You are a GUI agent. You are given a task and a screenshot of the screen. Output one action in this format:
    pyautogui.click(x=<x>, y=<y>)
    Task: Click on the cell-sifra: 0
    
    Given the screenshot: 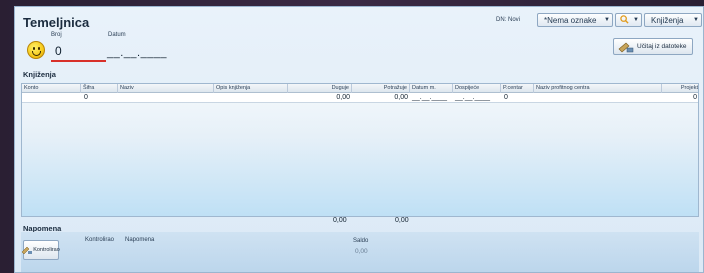 What is the action you would take?
    pyautogui.click(x=86, y=98)
    